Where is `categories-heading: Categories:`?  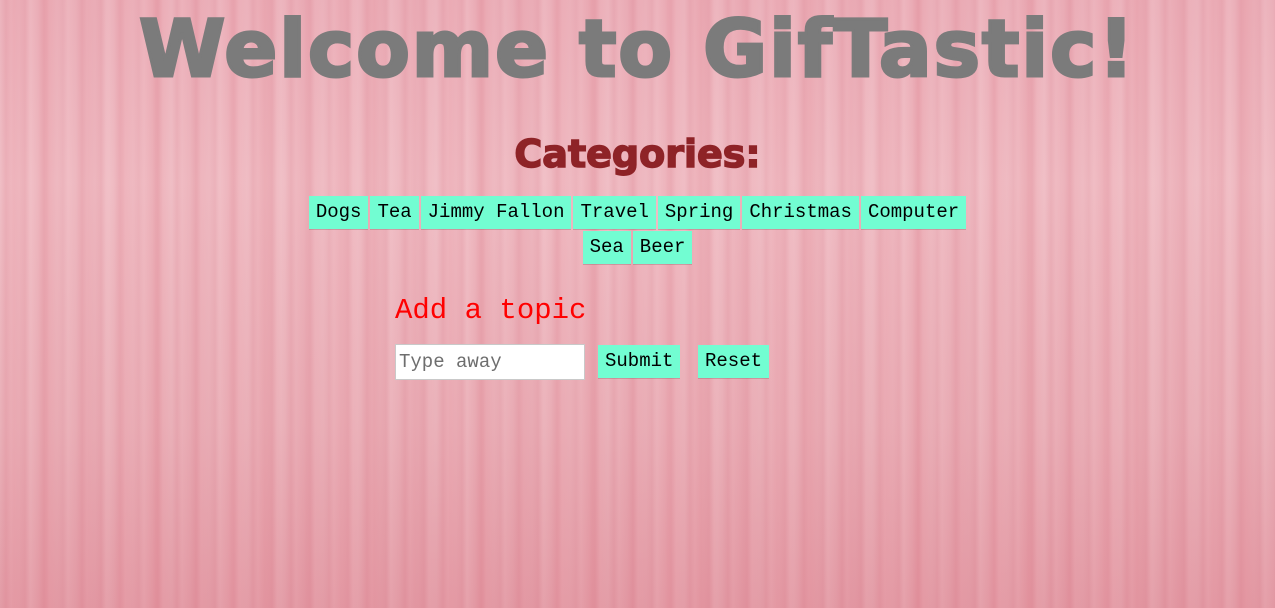 categories-heading: Categories: is located at coordinates (638, 154).